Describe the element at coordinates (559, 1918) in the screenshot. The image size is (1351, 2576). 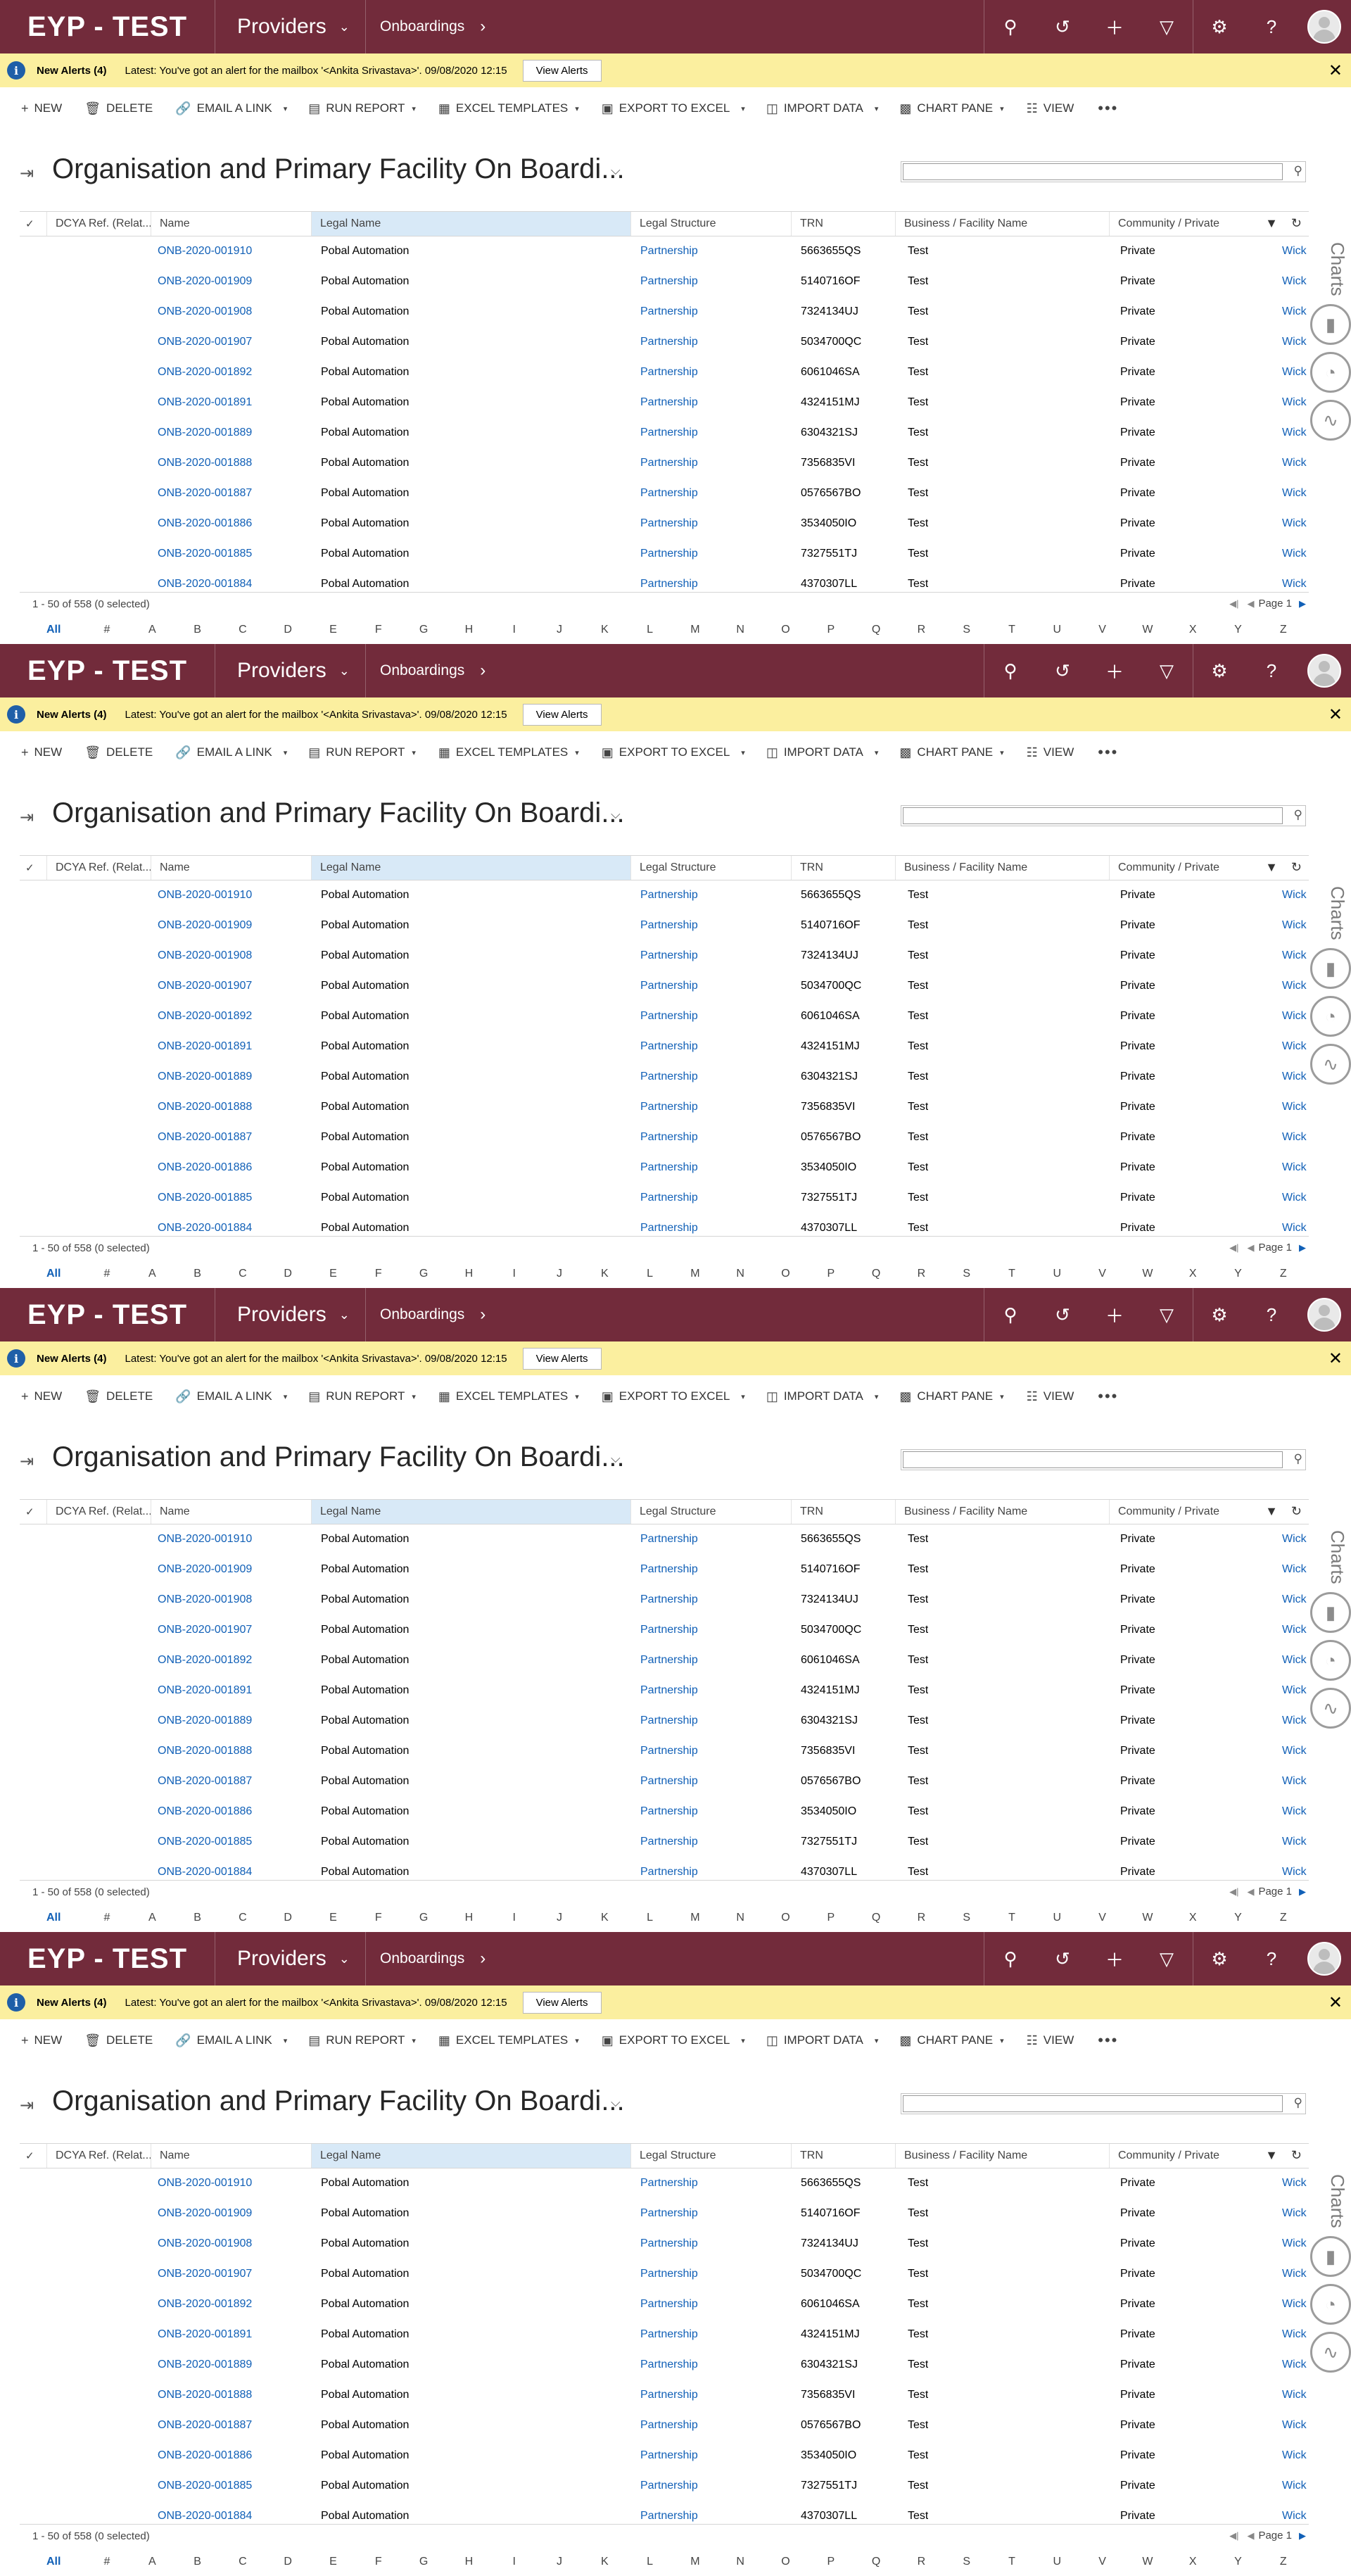
I see `jump-letter: J` at that location.